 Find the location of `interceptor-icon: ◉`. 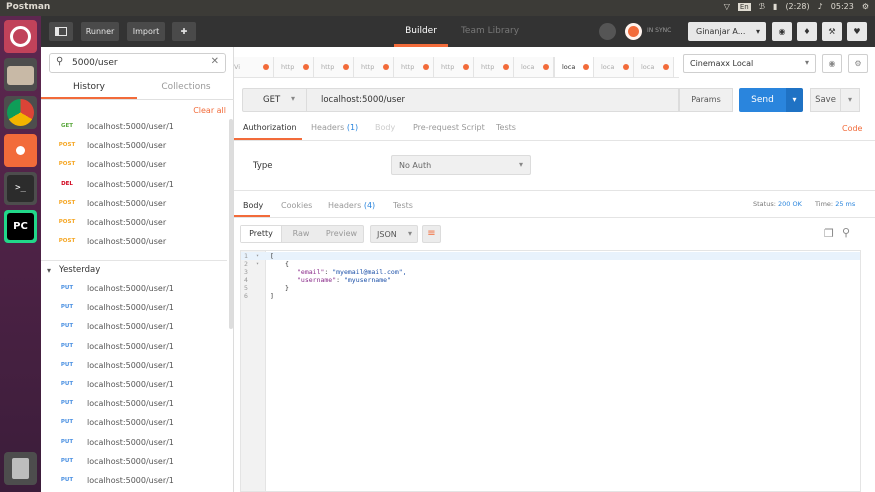

interceptor-icon: ◉ is located at coordinates (782, 31).